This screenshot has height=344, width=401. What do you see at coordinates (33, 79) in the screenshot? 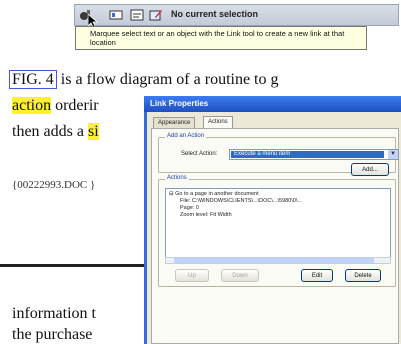
I see `link-fig4: FIG. 4` at bounding box center [33, 79].